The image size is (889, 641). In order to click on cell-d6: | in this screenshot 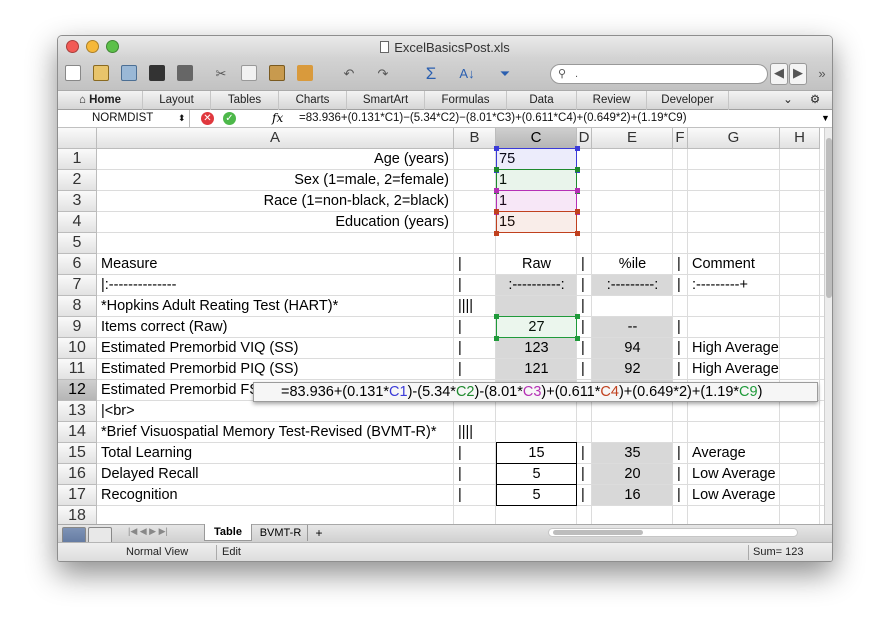, I will do `click(584, 264)`.